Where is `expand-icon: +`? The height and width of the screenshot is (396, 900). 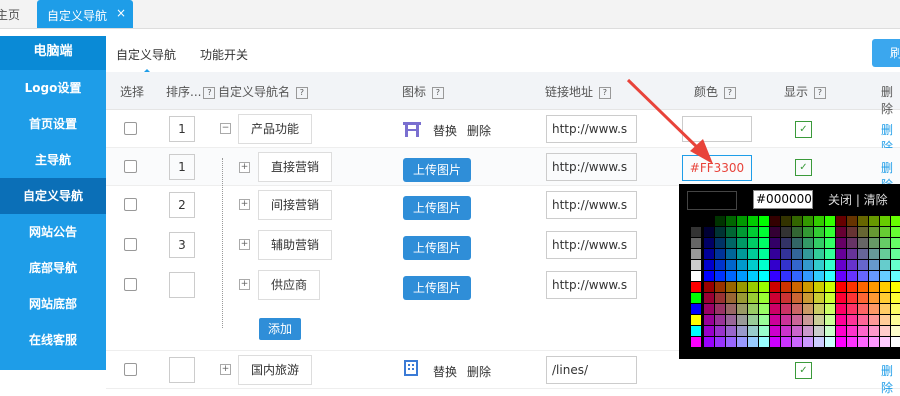 expand-icon: + is located at coordinates (244, 284).